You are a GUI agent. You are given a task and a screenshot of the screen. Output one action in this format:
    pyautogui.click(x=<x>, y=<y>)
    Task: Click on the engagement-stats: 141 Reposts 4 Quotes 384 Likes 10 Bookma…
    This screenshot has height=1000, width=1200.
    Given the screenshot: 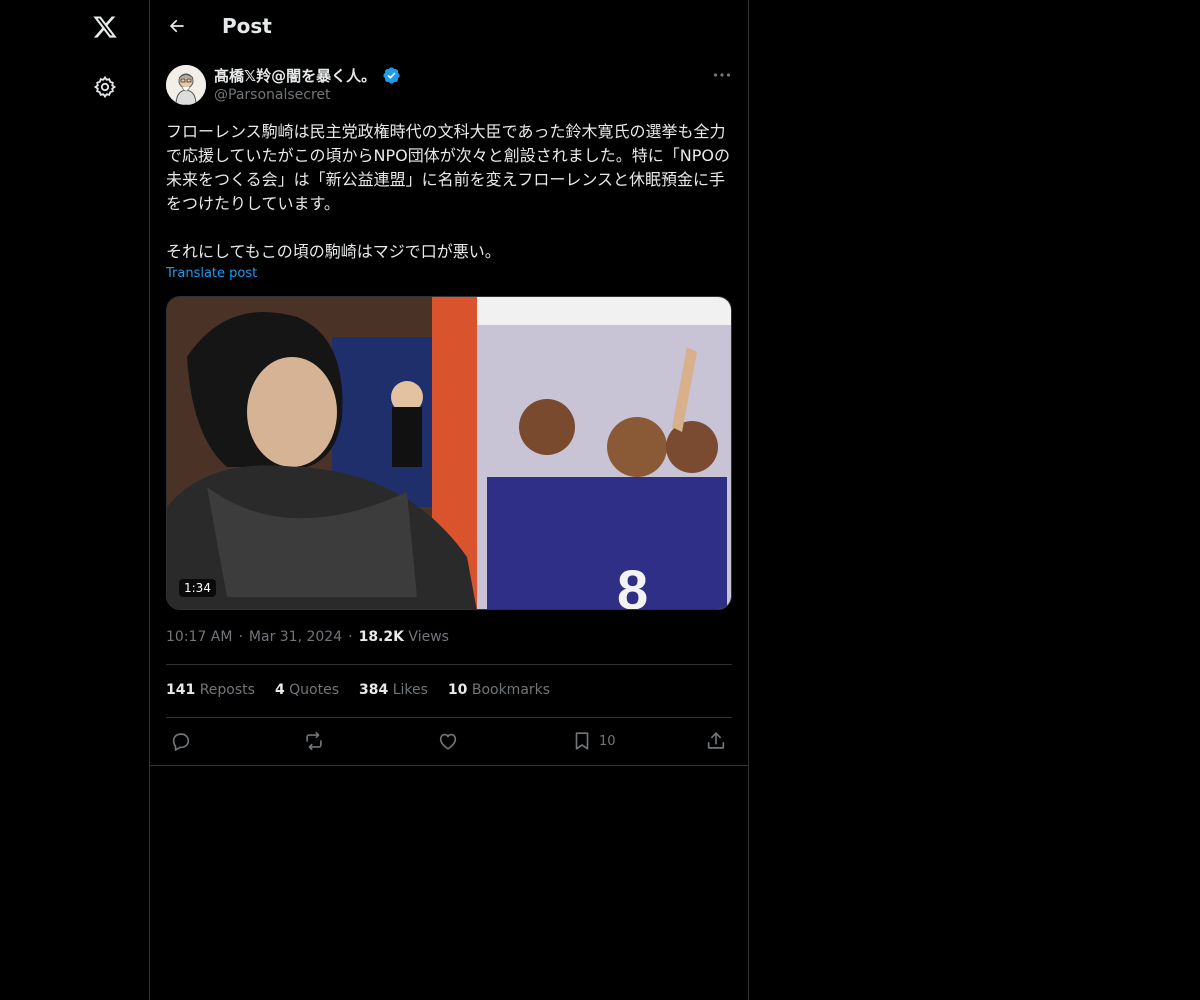 What is the action you would take?
    pyautogui.click(x=358, y=690)
    